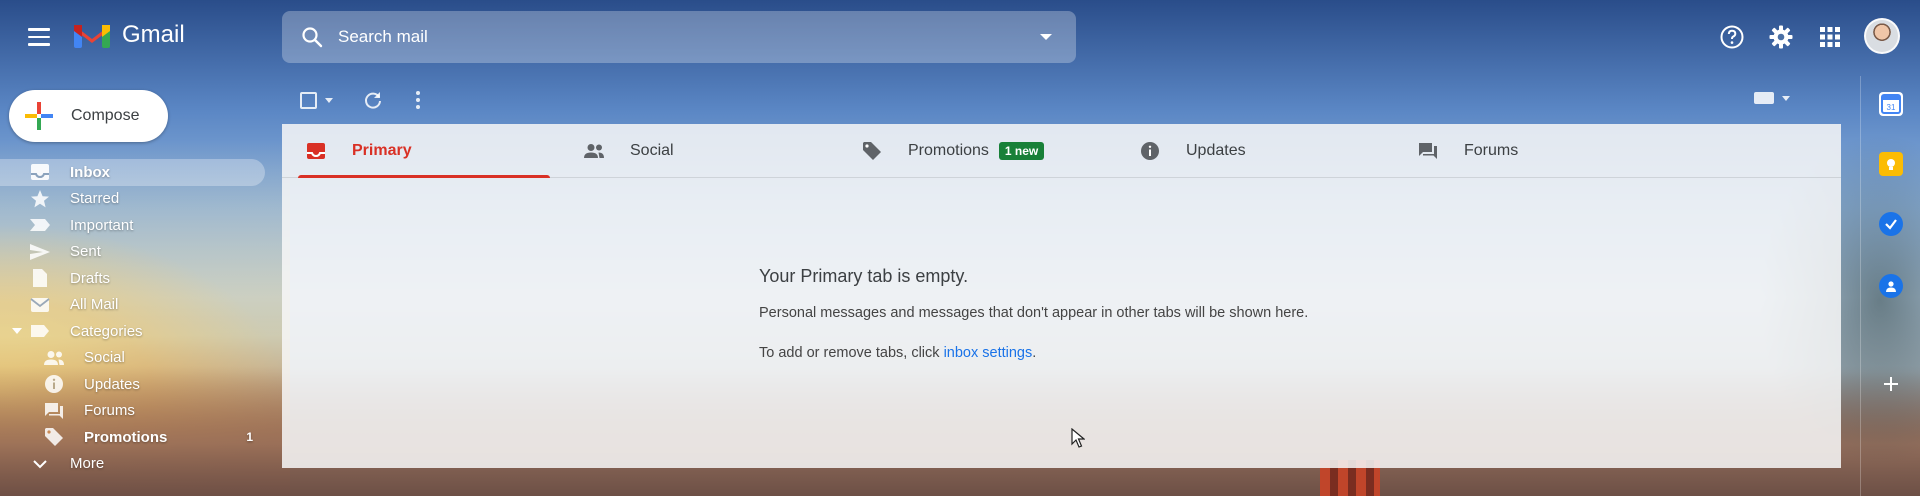 The image size is (1920, 496). I want to click on sidebar-item-inbox: Inbox, so click(132, 172).